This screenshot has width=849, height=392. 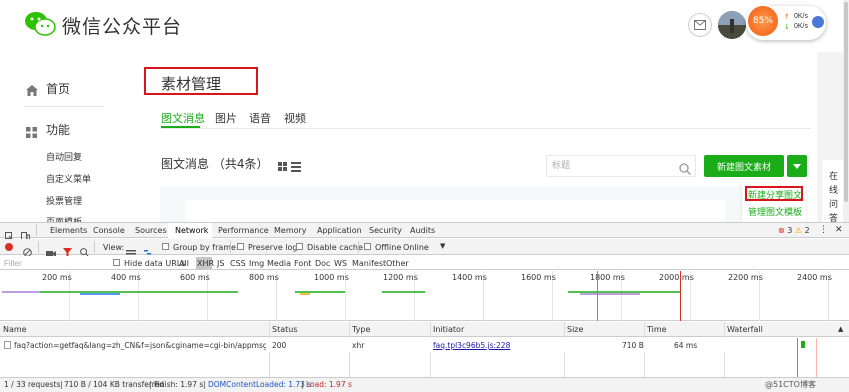 I want to click on timeline-tick: 2200 ms, so click(x=745, y=277).